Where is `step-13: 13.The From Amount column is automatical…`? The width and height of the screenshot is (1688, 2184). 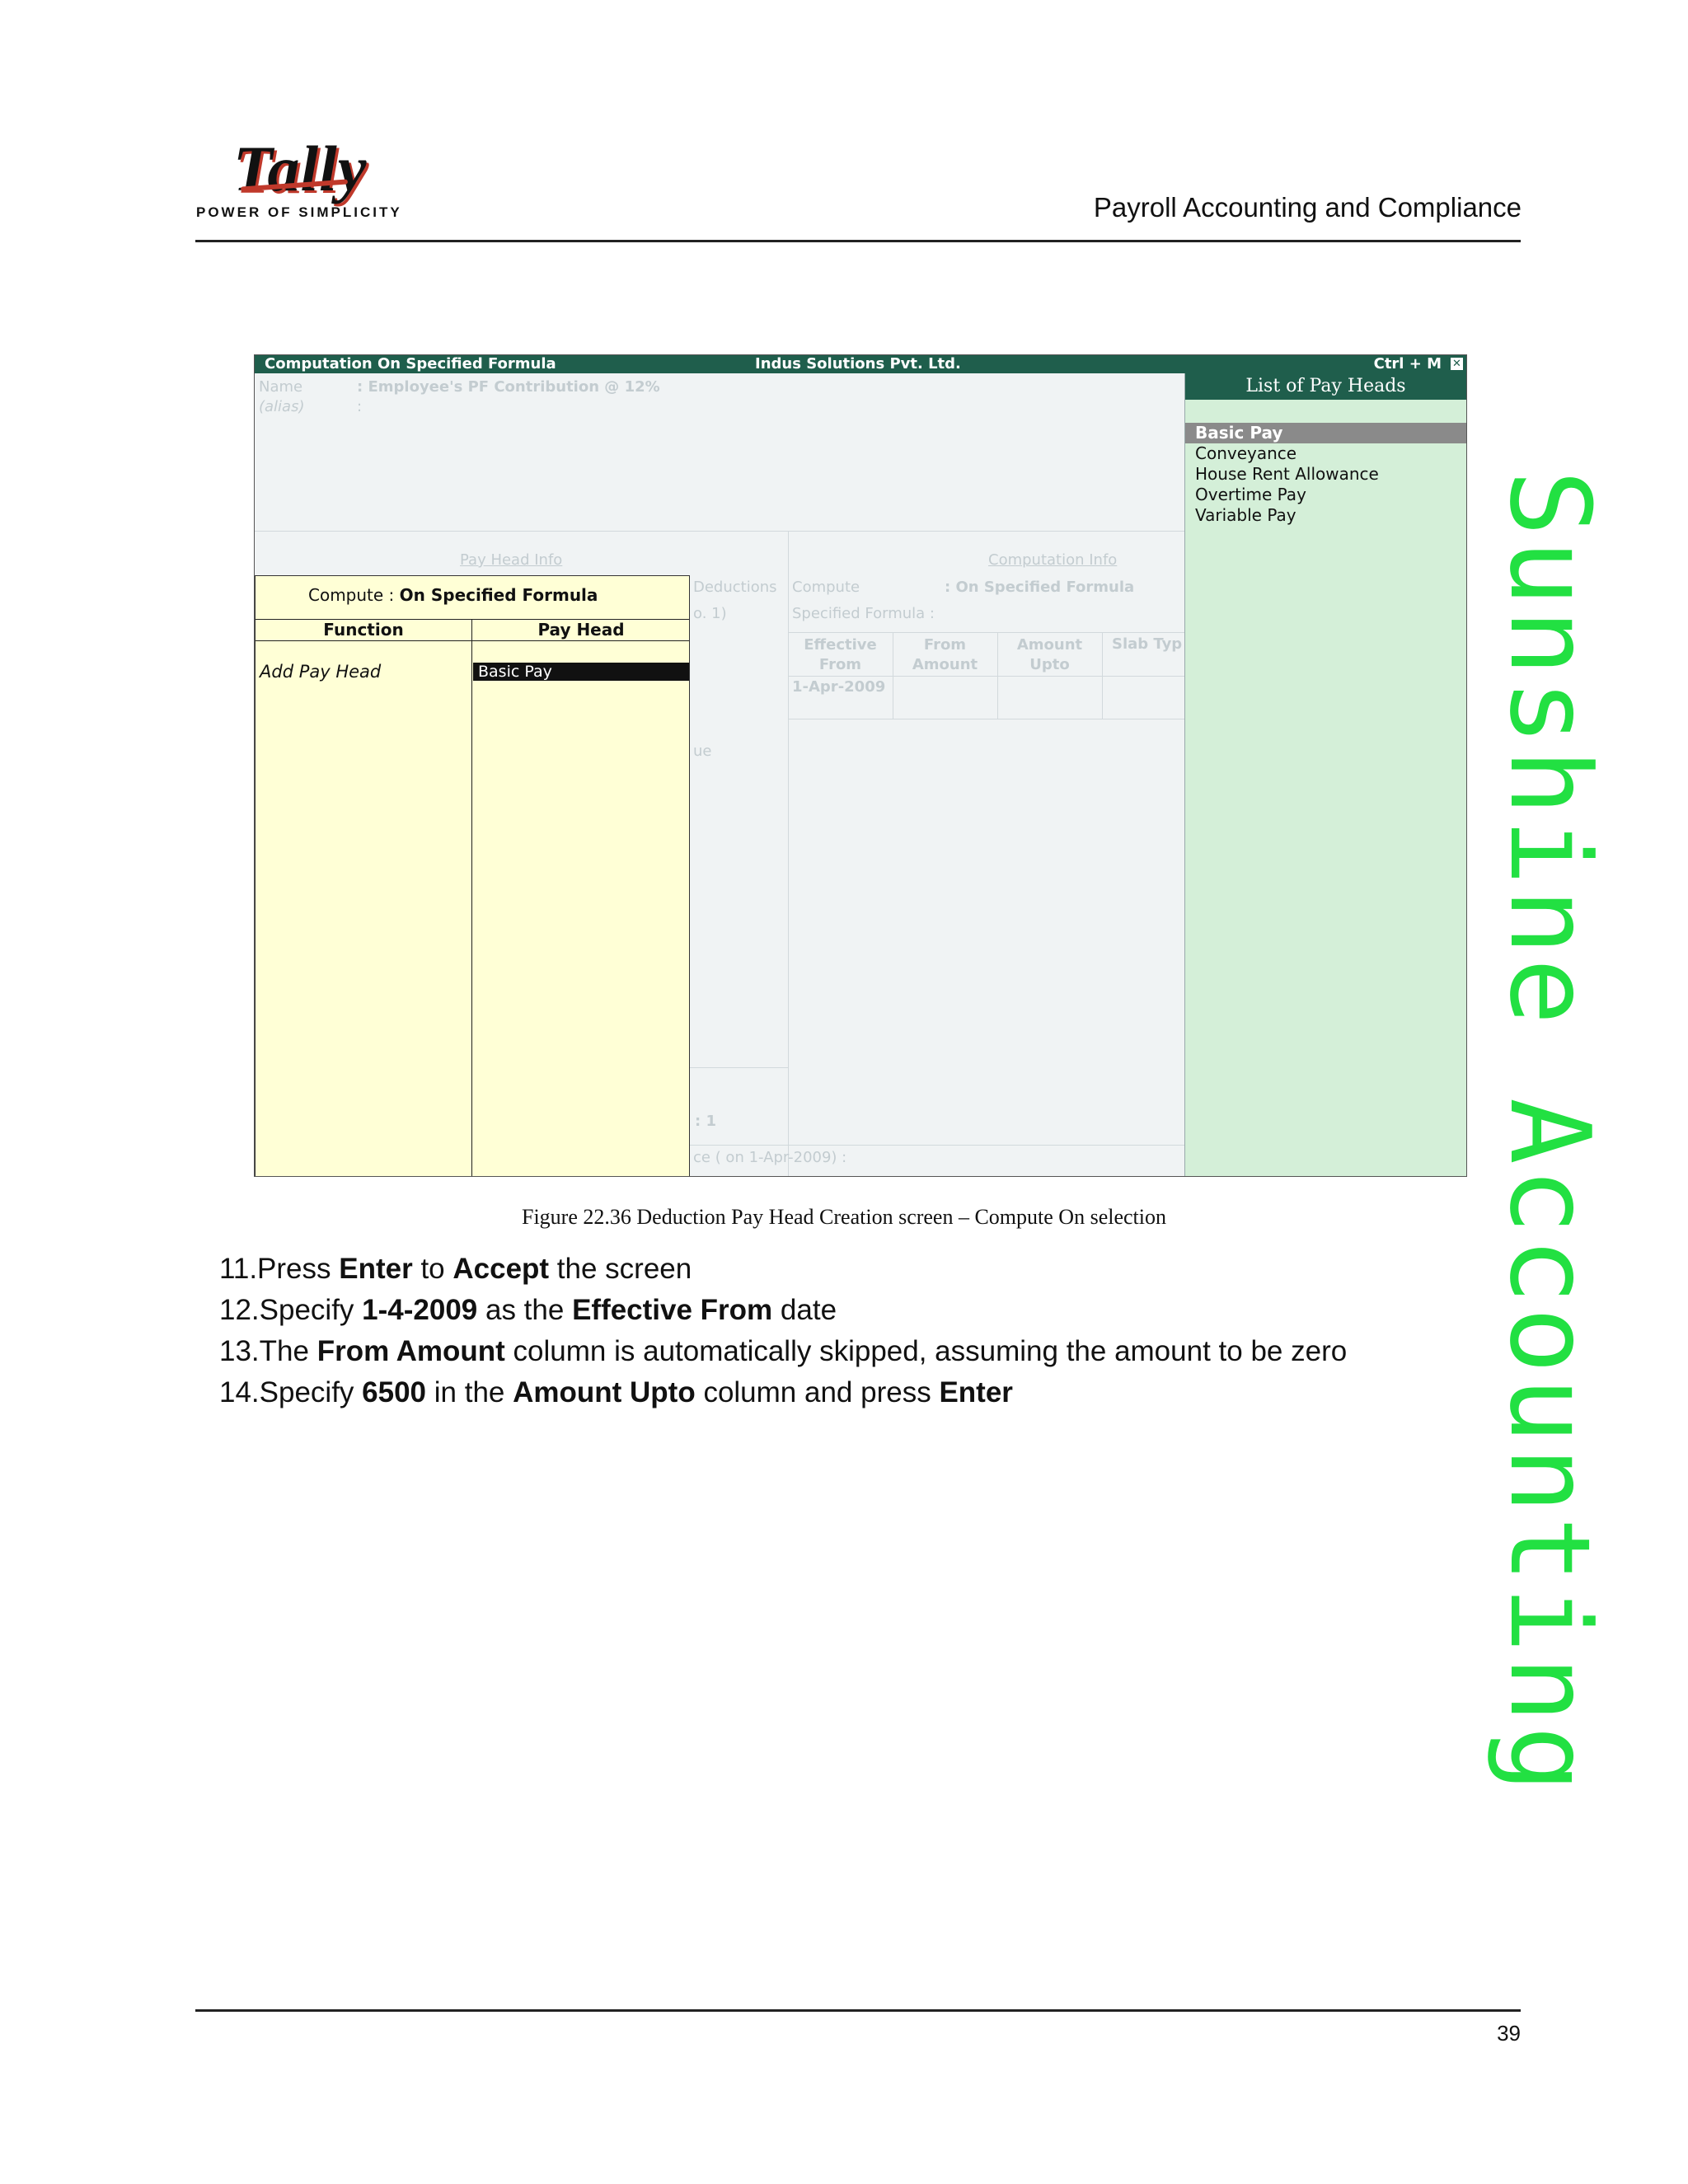 step-13: 13.The From Amount column is automatical… is located at coordinates (783, 1351).